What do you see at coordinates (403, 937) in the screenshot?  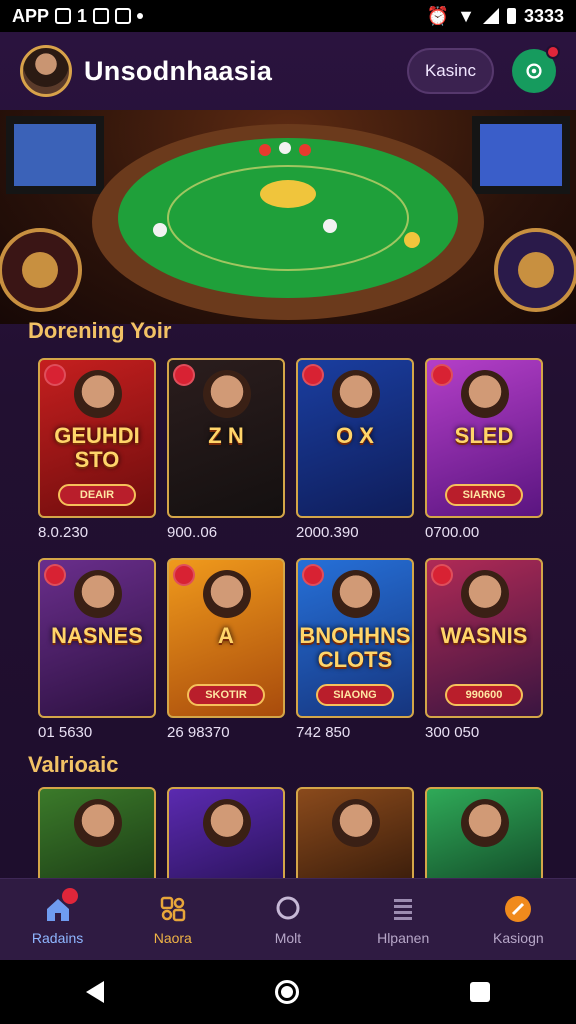 I see `nav-label-list: Hlpanen` at bounding box center [403, 937].